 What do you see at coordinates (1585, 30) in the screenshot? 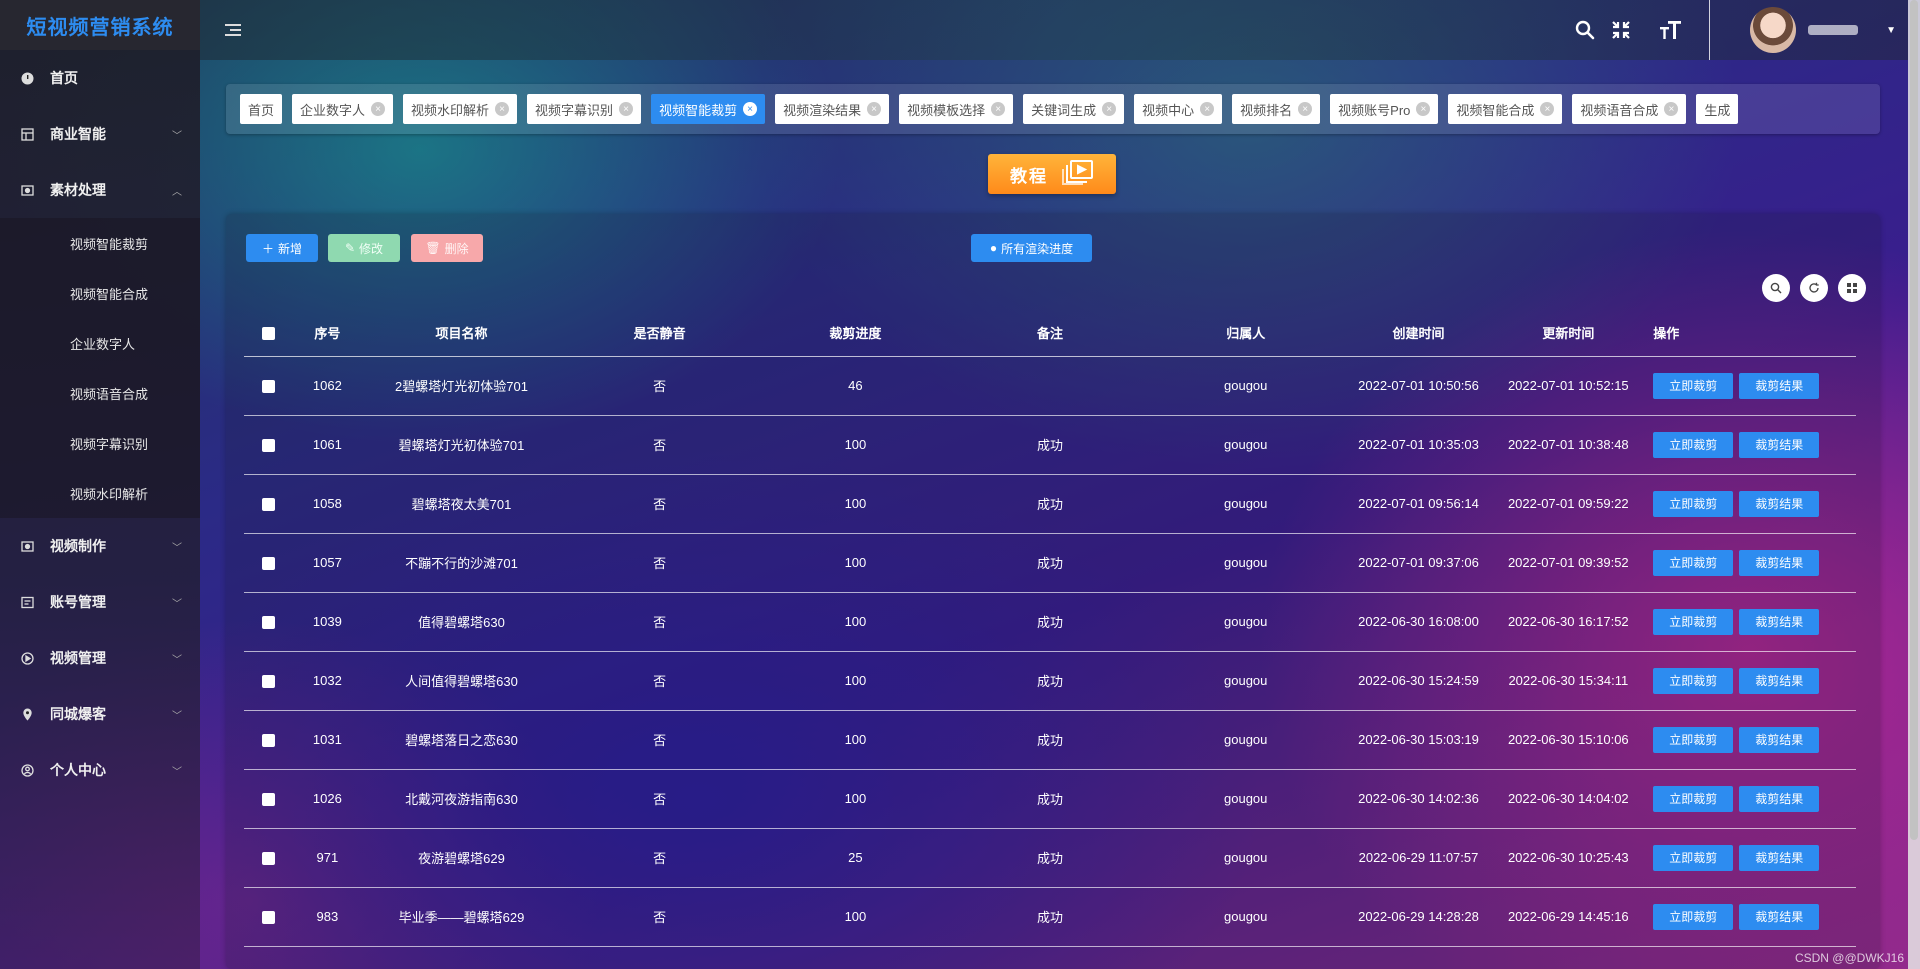
I see `search-icon` at bounding box center [1585, 30].